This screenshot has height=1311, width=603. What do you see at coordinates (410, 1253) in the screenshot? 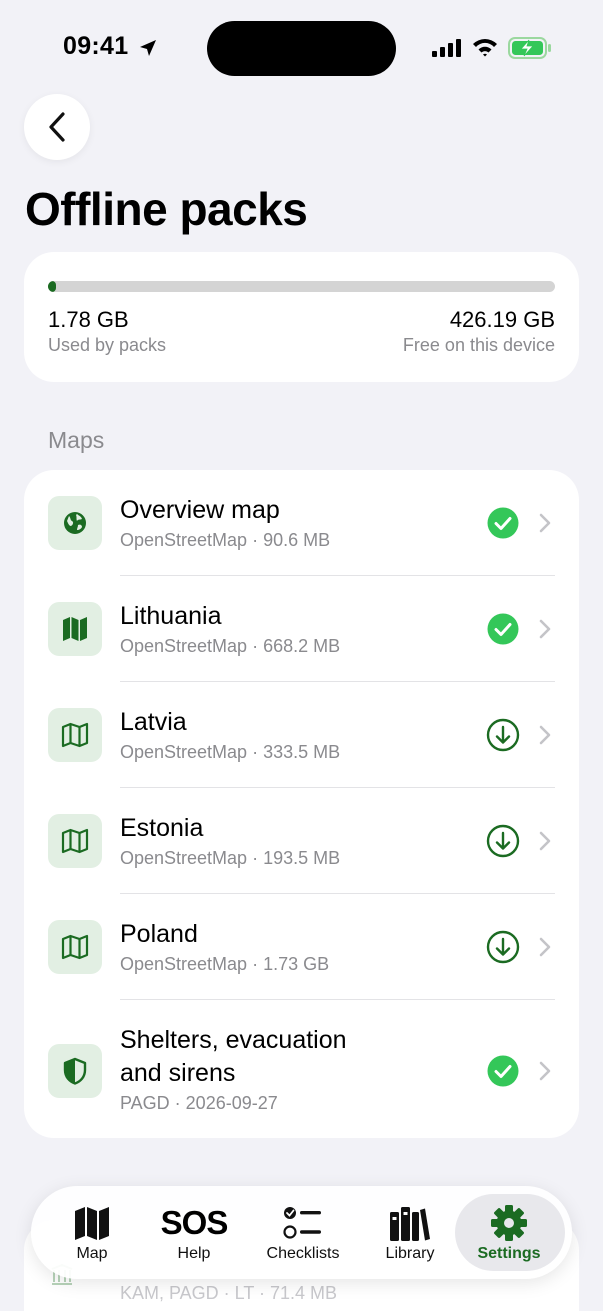
I see `tab-label: Library` at bounding box center [410, 1253].